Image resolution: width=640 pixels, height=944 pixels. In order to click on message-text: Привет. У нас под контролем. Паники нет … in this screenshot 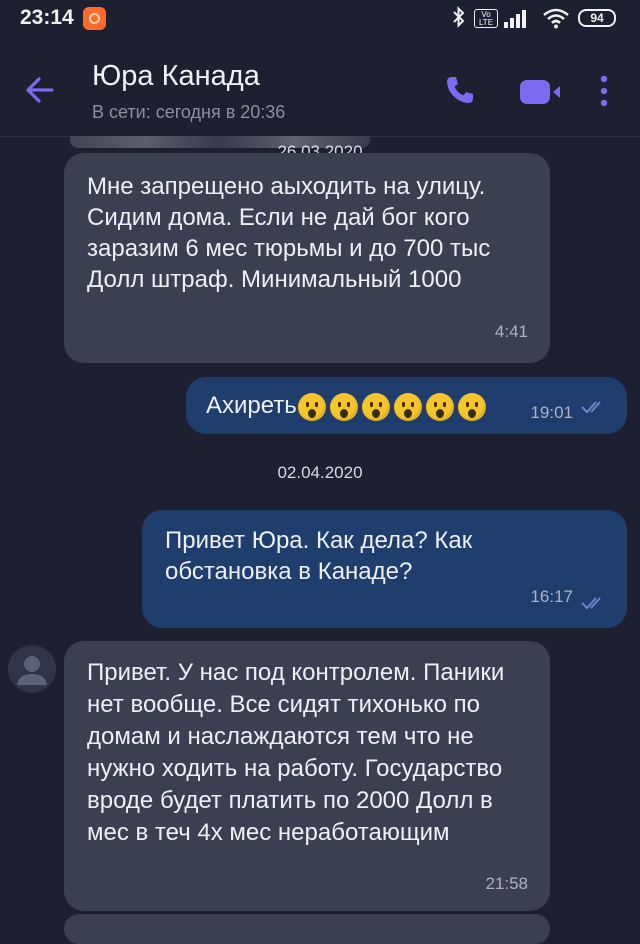, I will do `click(296, 752)`.